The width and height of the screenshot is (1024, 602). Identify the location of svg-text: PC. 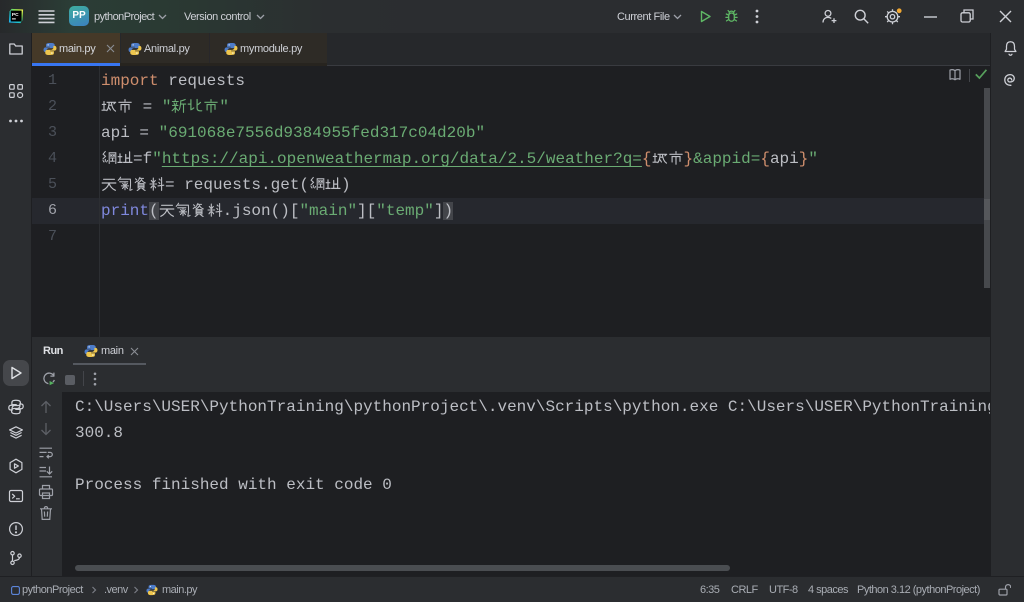
(15, 15).